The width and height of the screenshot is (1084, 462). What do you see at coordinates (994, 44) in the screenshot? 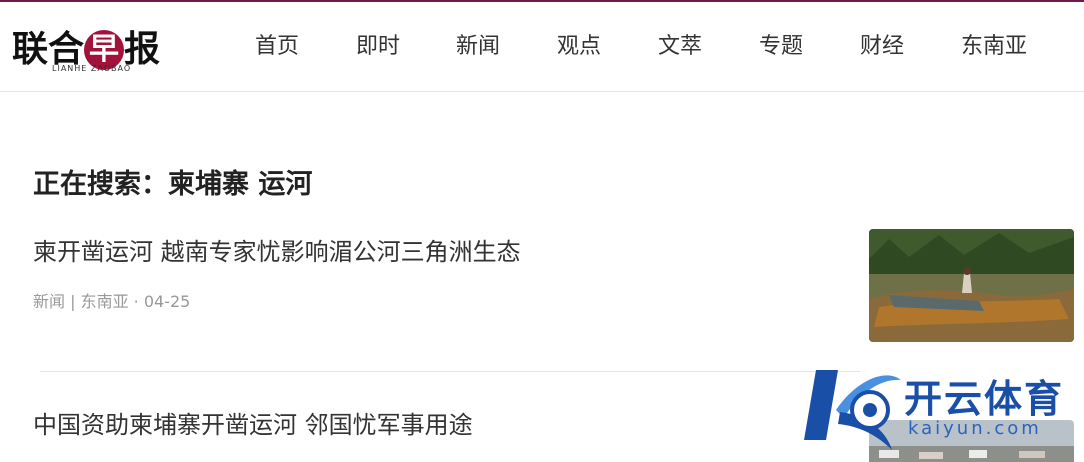
I see `nav-southeast-asia: 东南亚` at bounding box center [994, 44].